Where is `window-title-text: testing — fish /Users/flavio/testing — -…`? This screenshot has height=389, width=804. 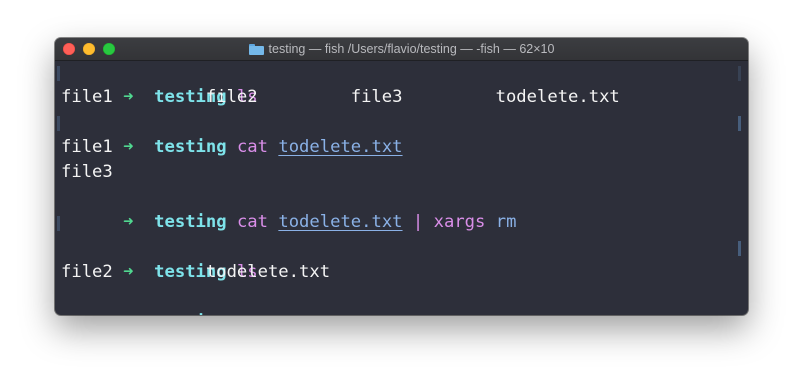 window-title-text: testing — fish /Users/flavio/testing — -… is located at coordinates (411, 49).